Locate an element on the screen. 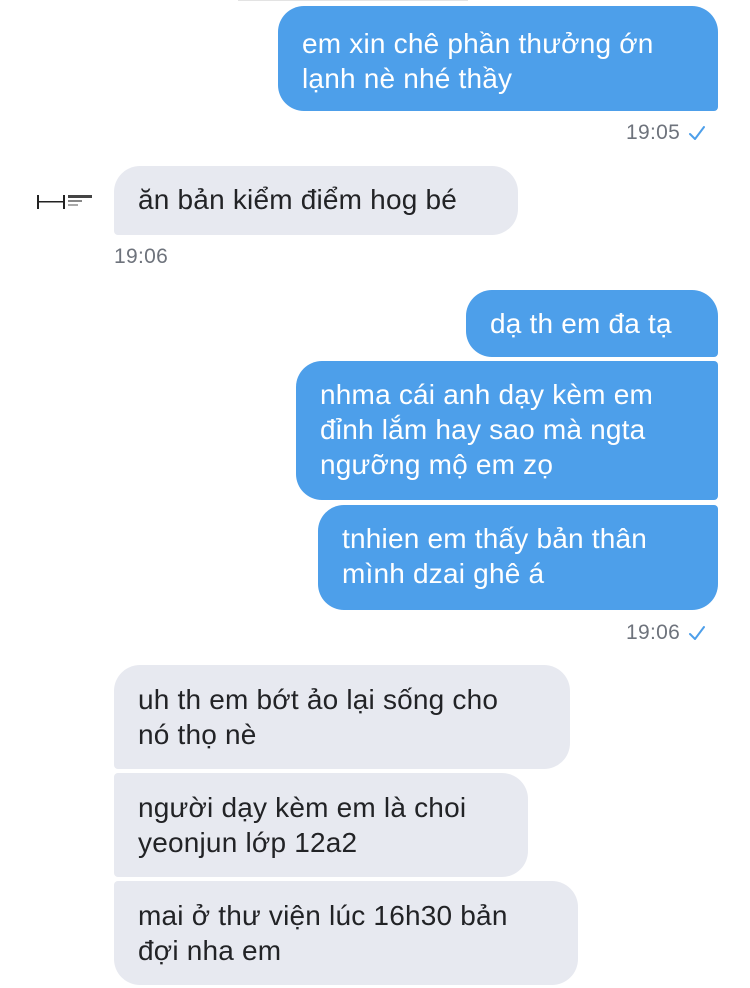 Image resolution: width=750 pixels, height=988 pixels. incoming-message: uh th em bớt ảo lại sống cho nó thọ nè is located at coordinates (342, 717).